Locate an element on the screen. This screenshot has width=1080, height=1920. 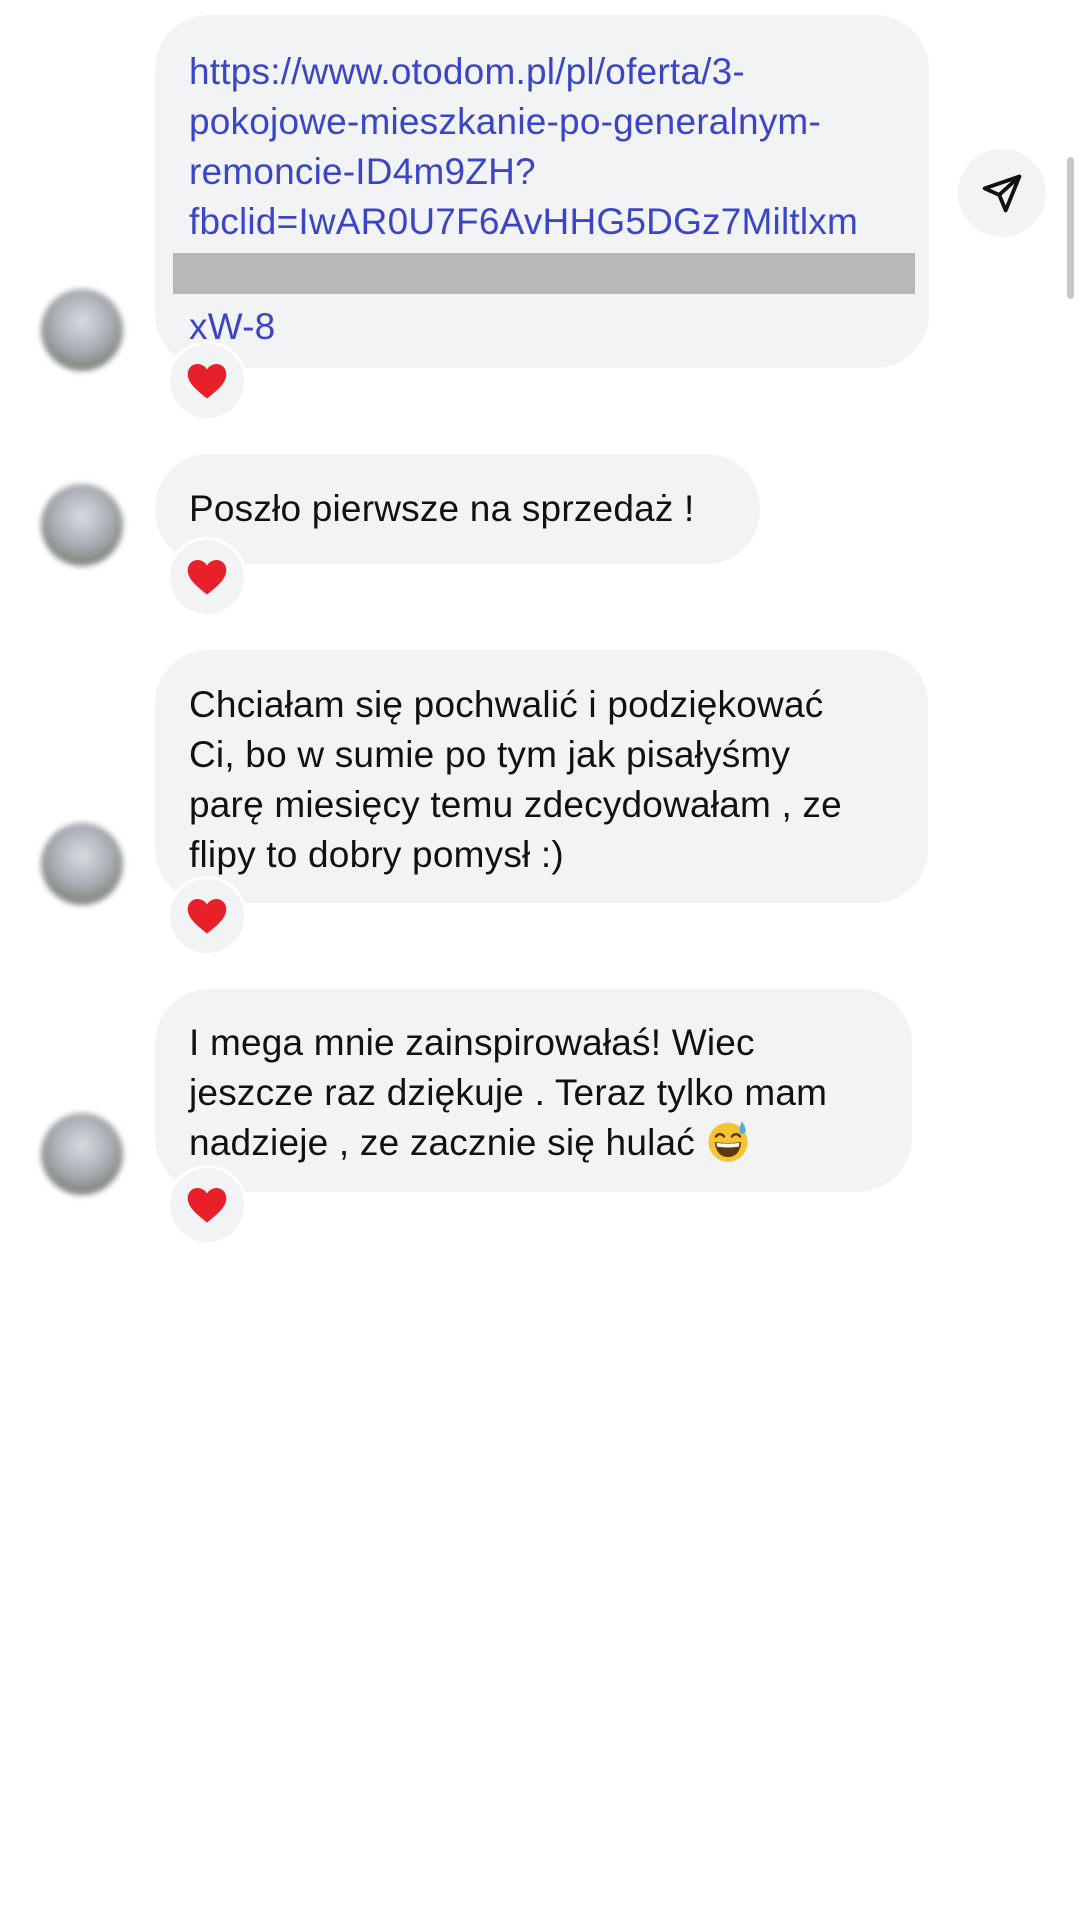
message-bubble: Poszło pierwsze na sprzedaż ! is located at coordinates (457, 509).